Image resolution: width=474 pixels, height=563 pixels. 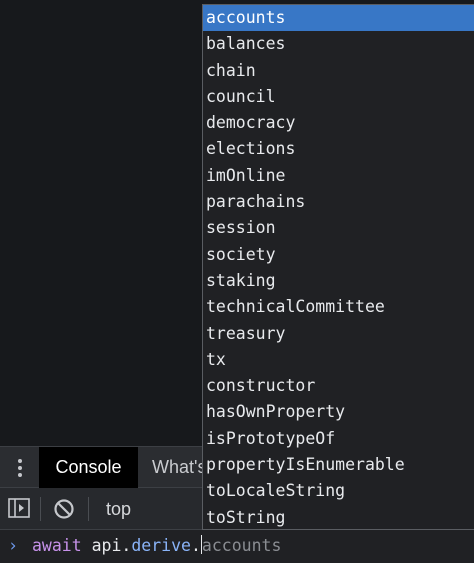 What do you see at coordinates (338, 123) in the screenshot?
I see `suggestion-item: democracy` at bounding box center [338, 123].